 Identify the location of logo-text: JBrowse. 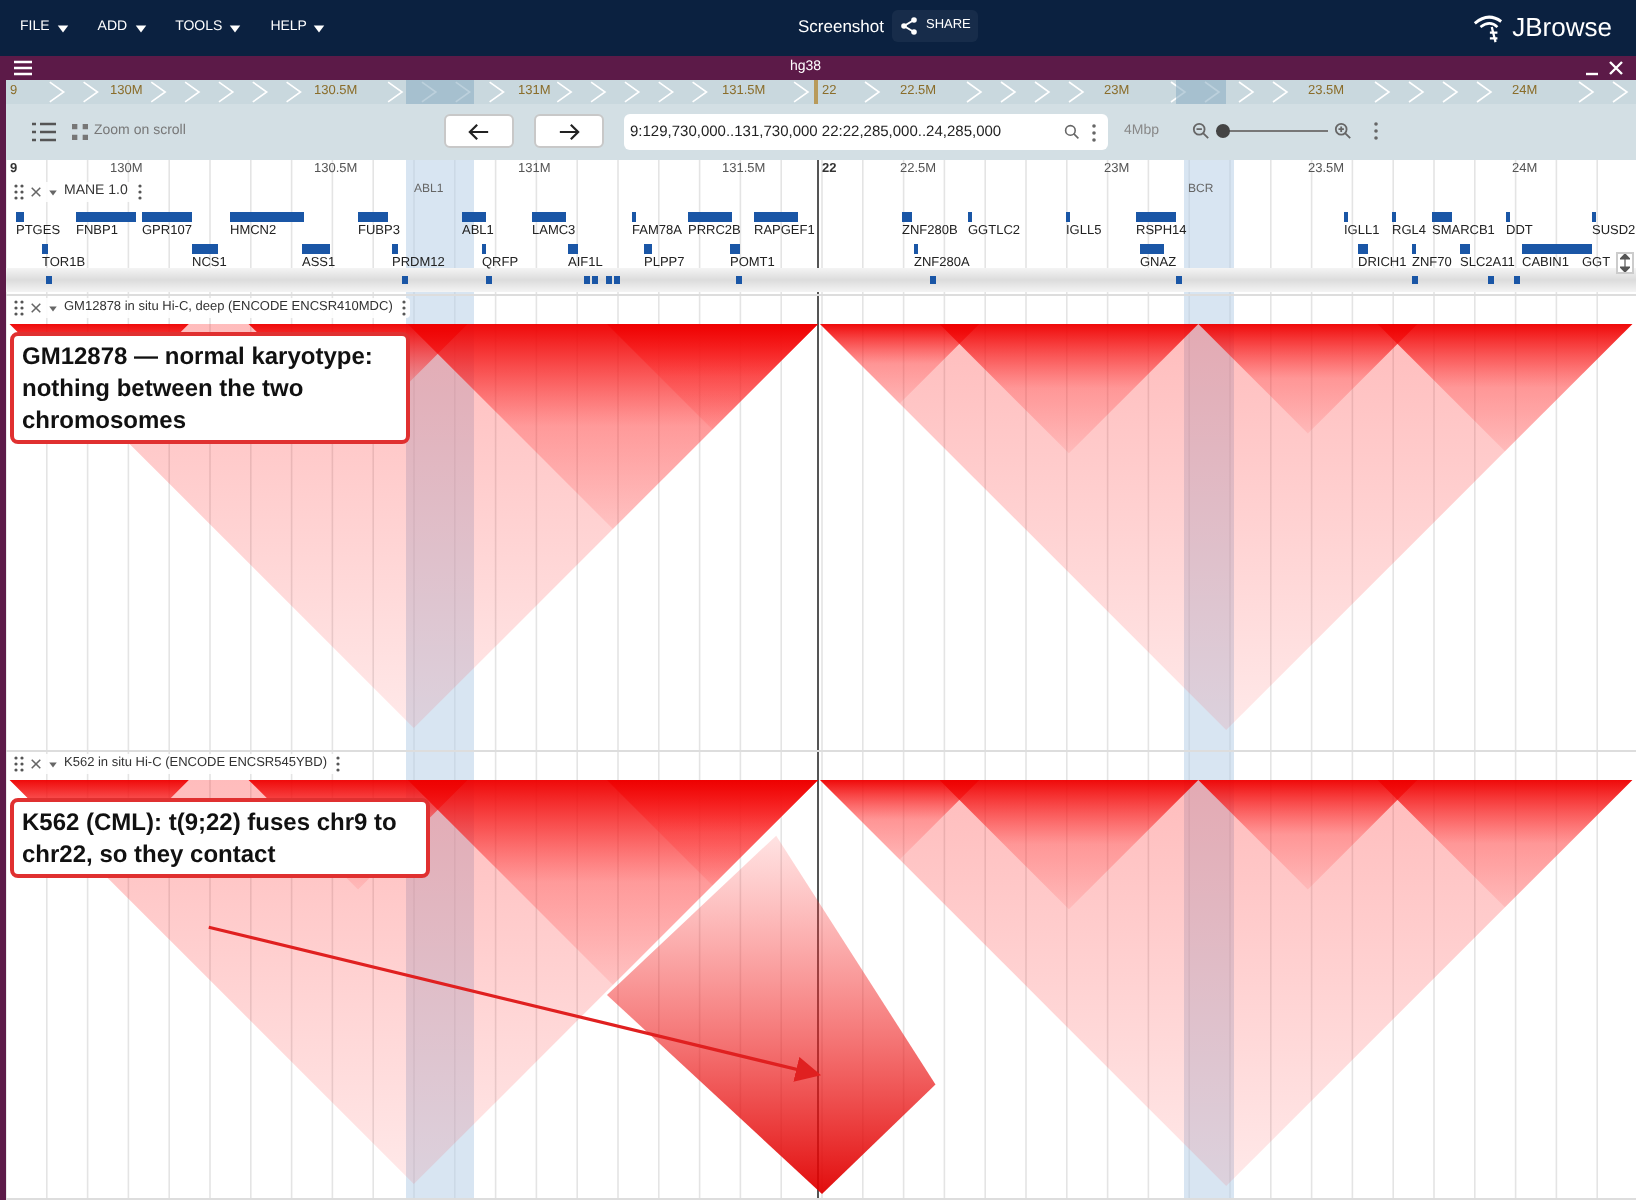
(1562, 28).